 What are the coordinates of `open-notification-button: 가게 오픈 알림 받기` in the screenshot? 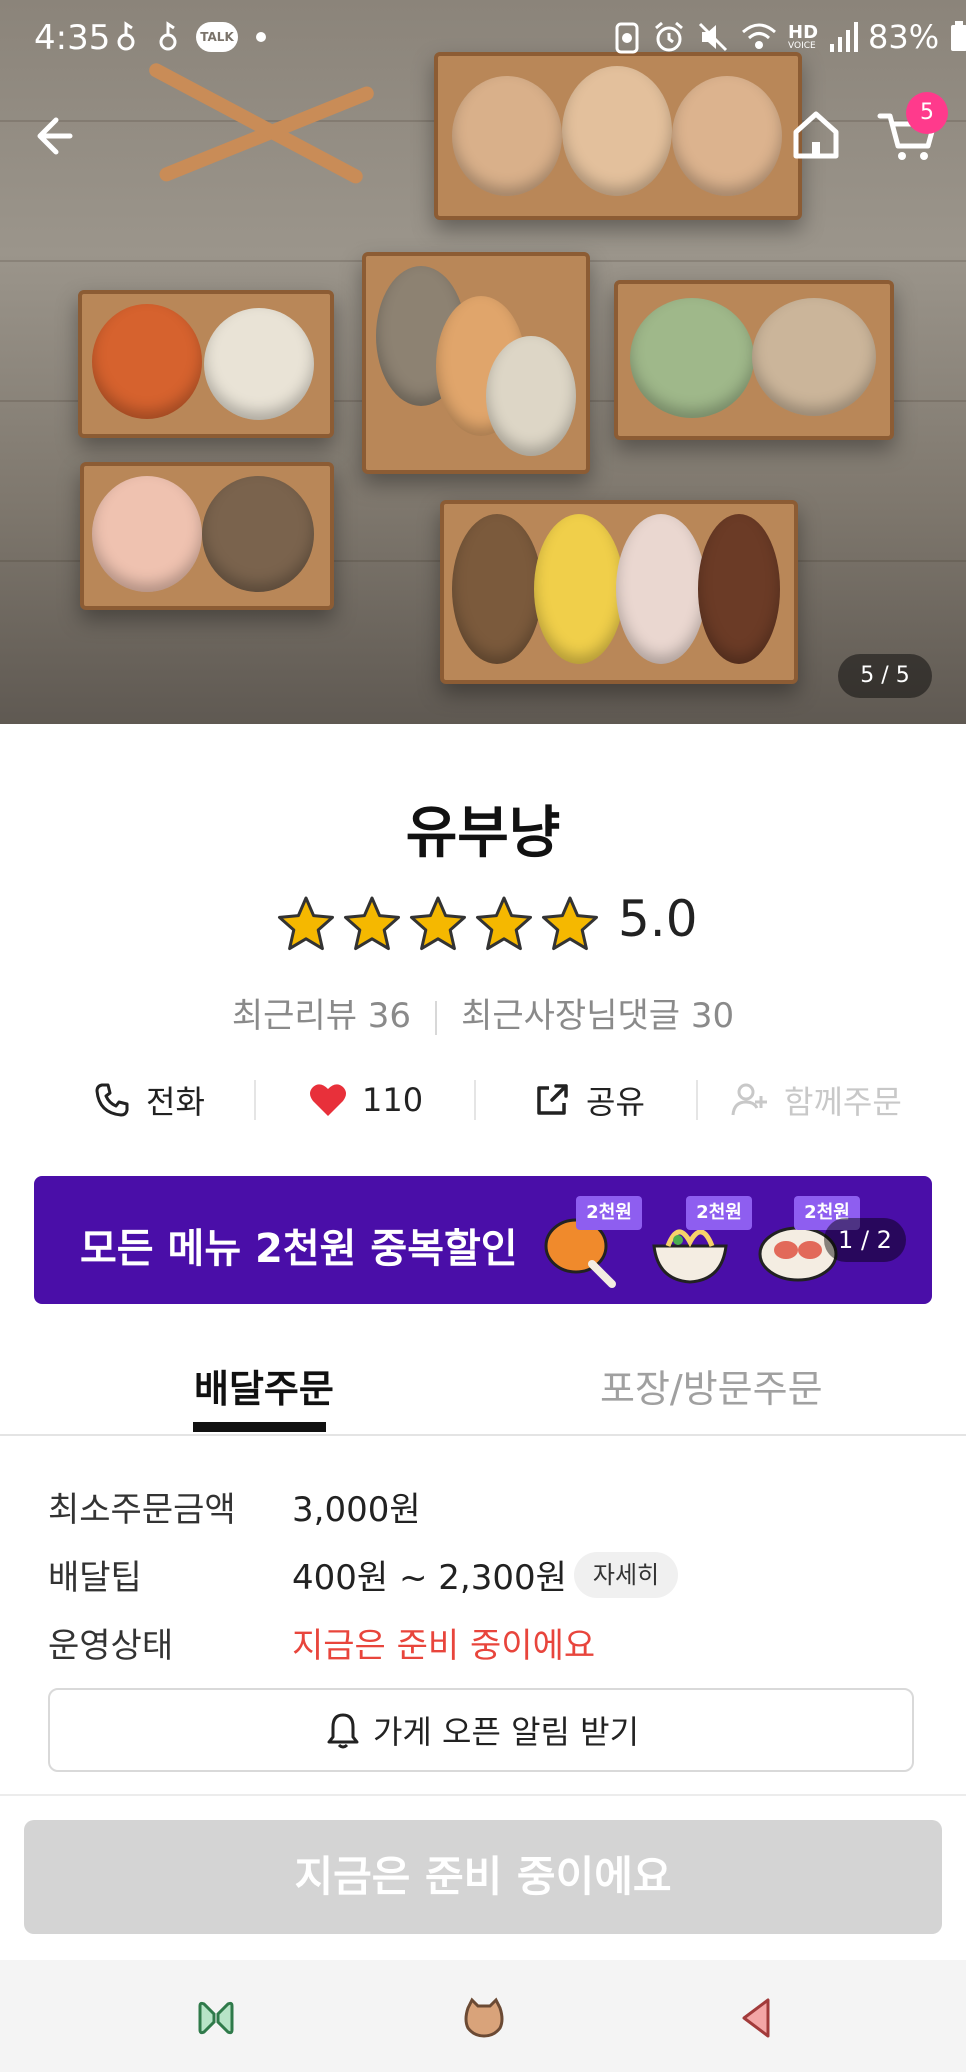 It's located at (481, 1730).